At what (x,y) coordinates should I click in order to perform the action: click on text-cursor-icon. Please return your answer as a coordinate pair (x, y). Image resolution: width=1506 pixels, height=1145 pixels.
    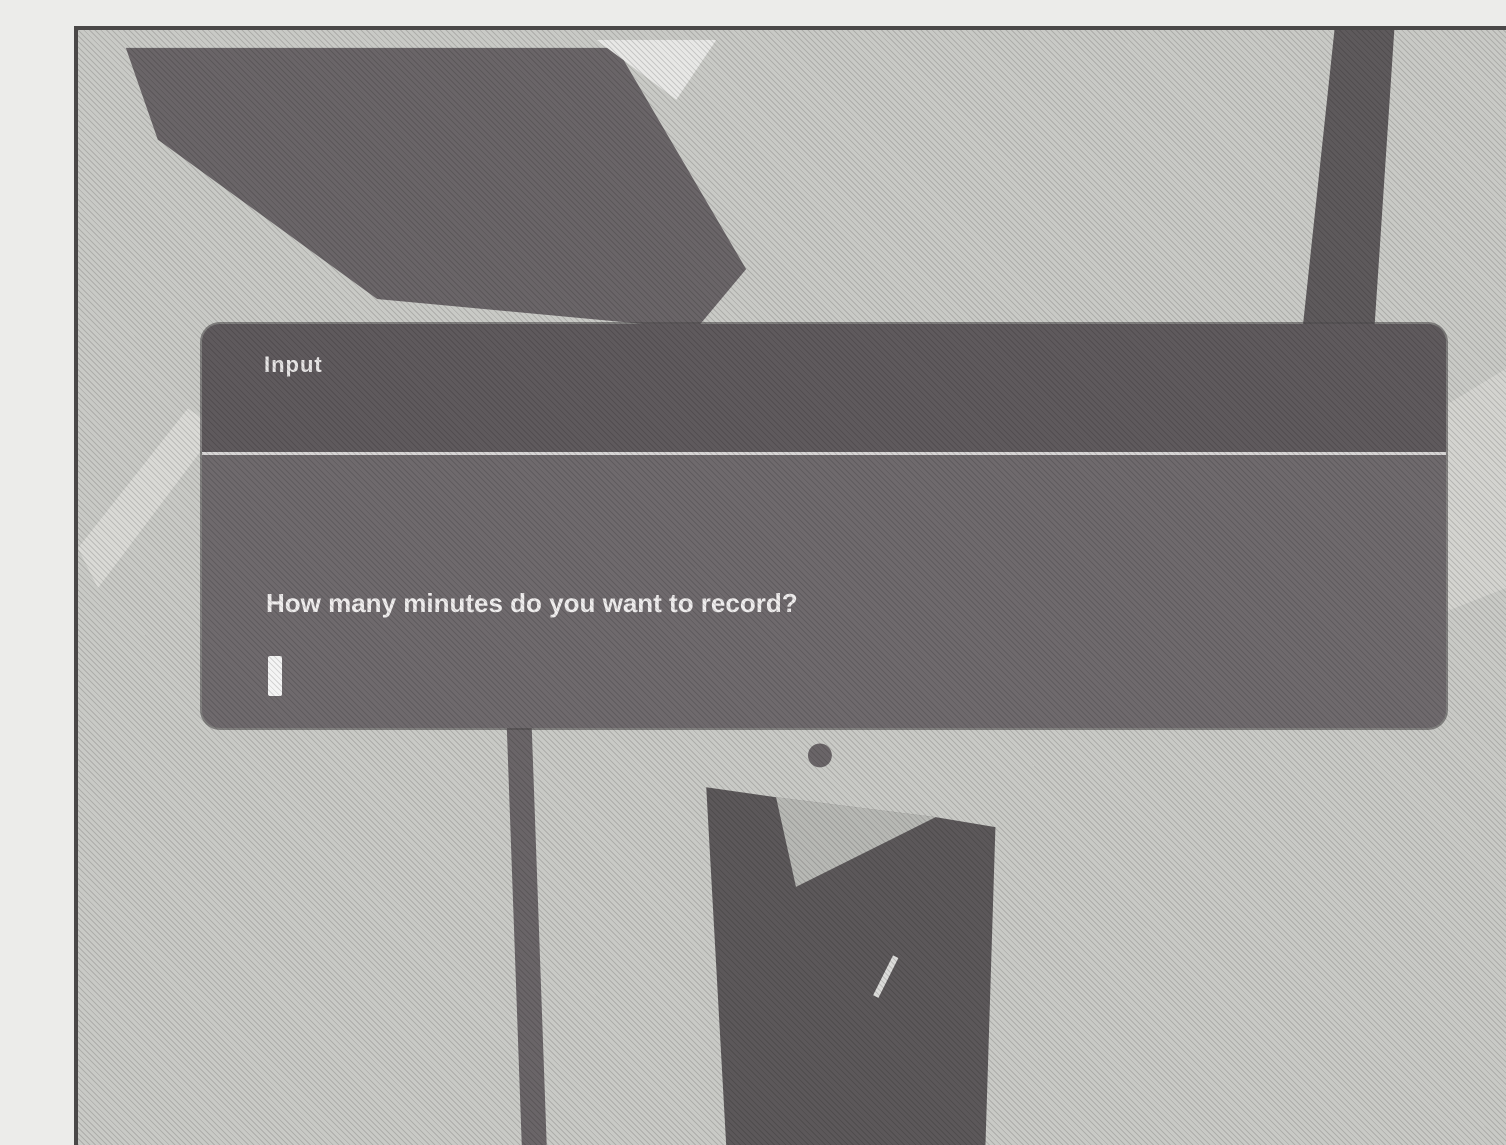
    Looking at the image, I should click on (275, 676).